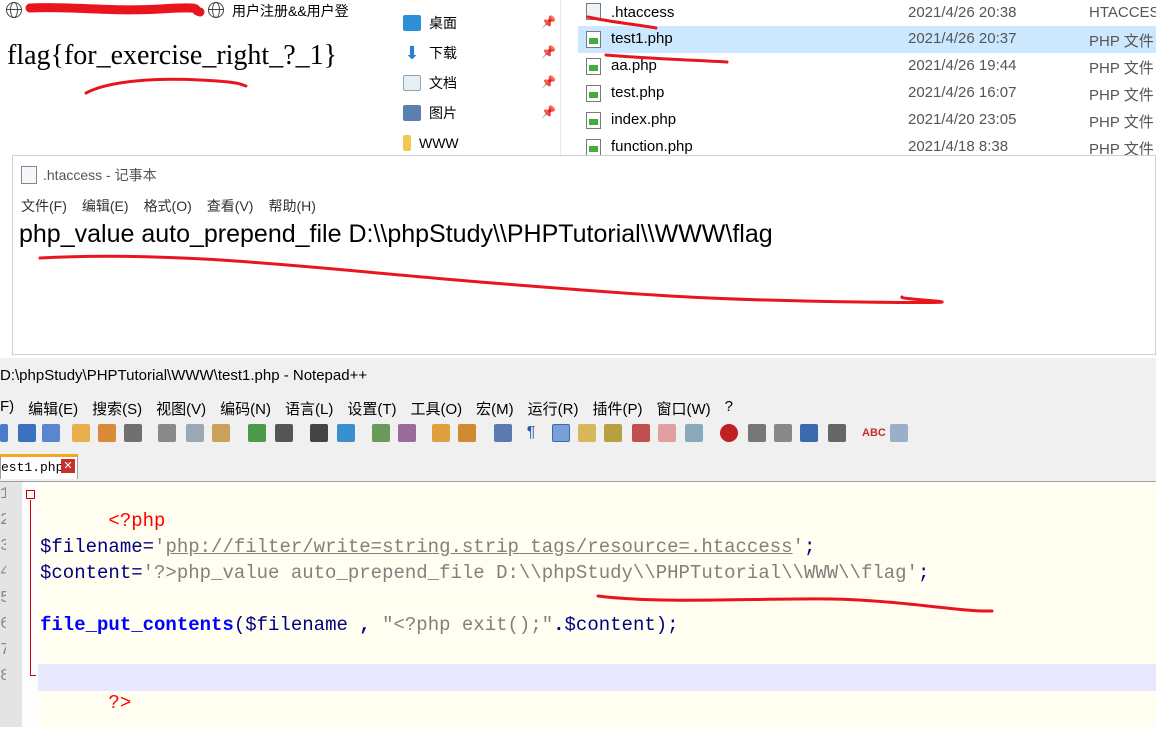 Image resolution: width=1156 pixels, height=742 pixels. What do you see at coordinates (216, 12) in the screenshot?
I see `globe-icon` at bounding box center [216, 12].